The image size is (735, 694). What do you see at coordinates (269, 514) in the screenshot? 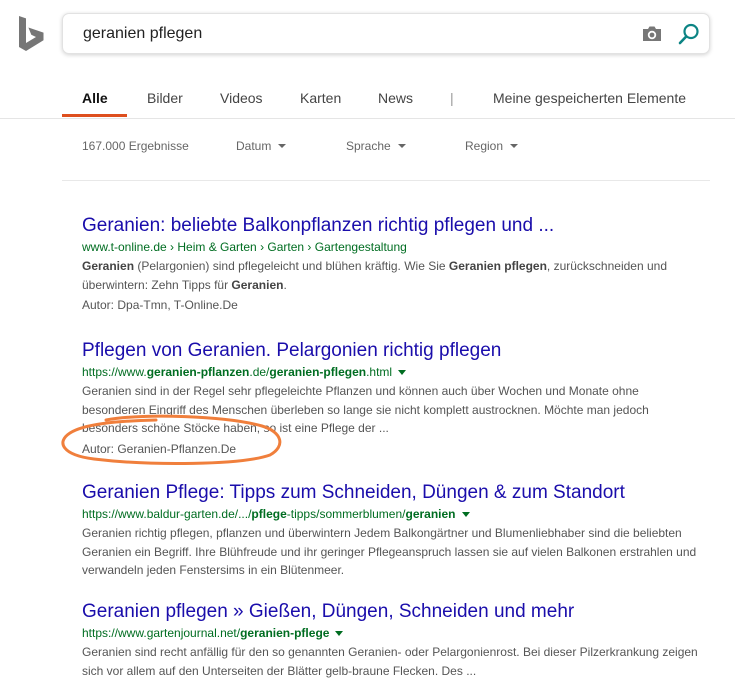
I see `highlighted-term: pflege` at bounding box center [269, 514].